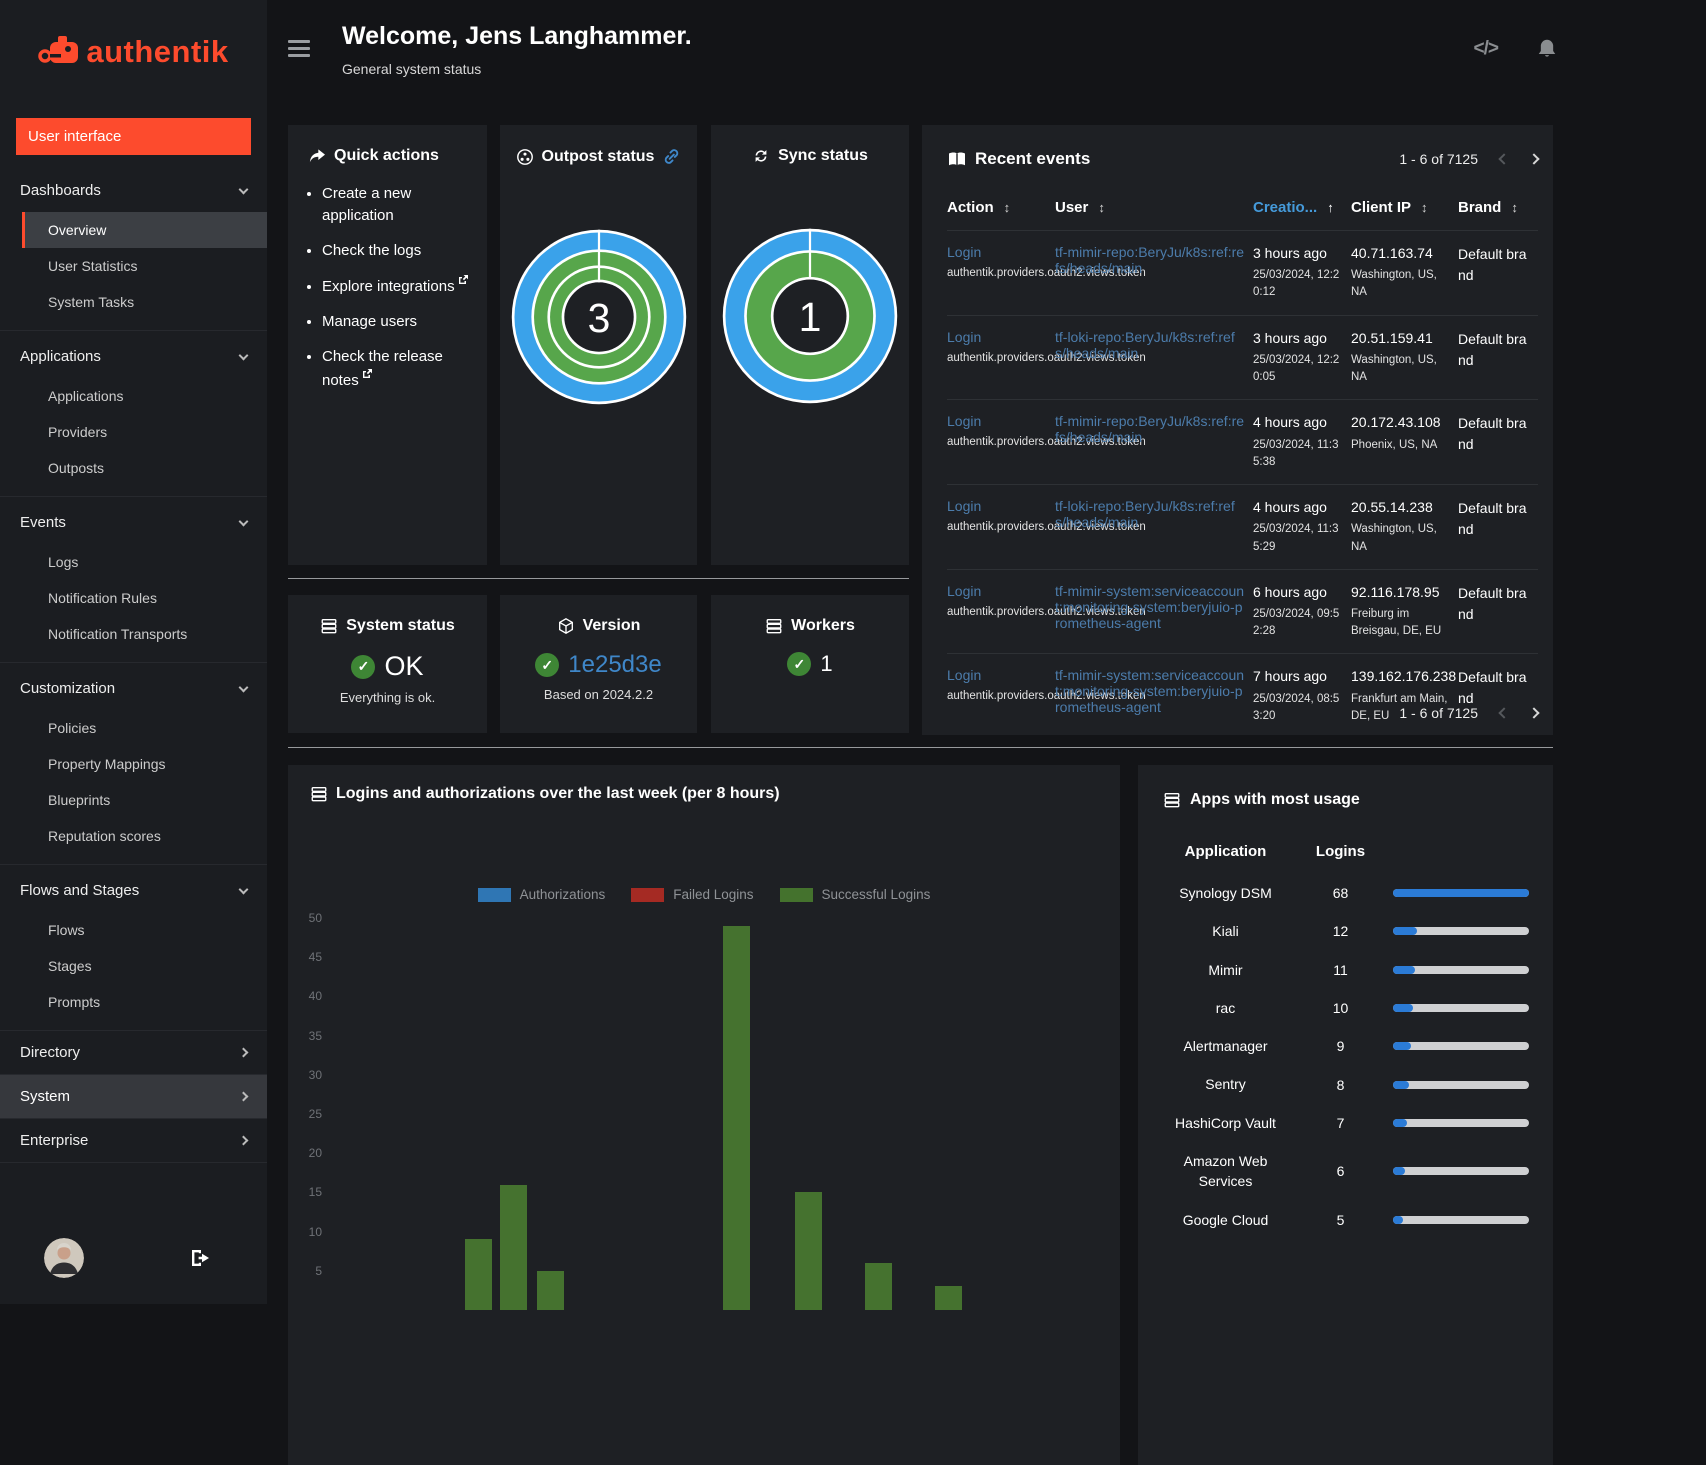  I want to click on sidebar-item-providers: Providers, so click(133, 432).